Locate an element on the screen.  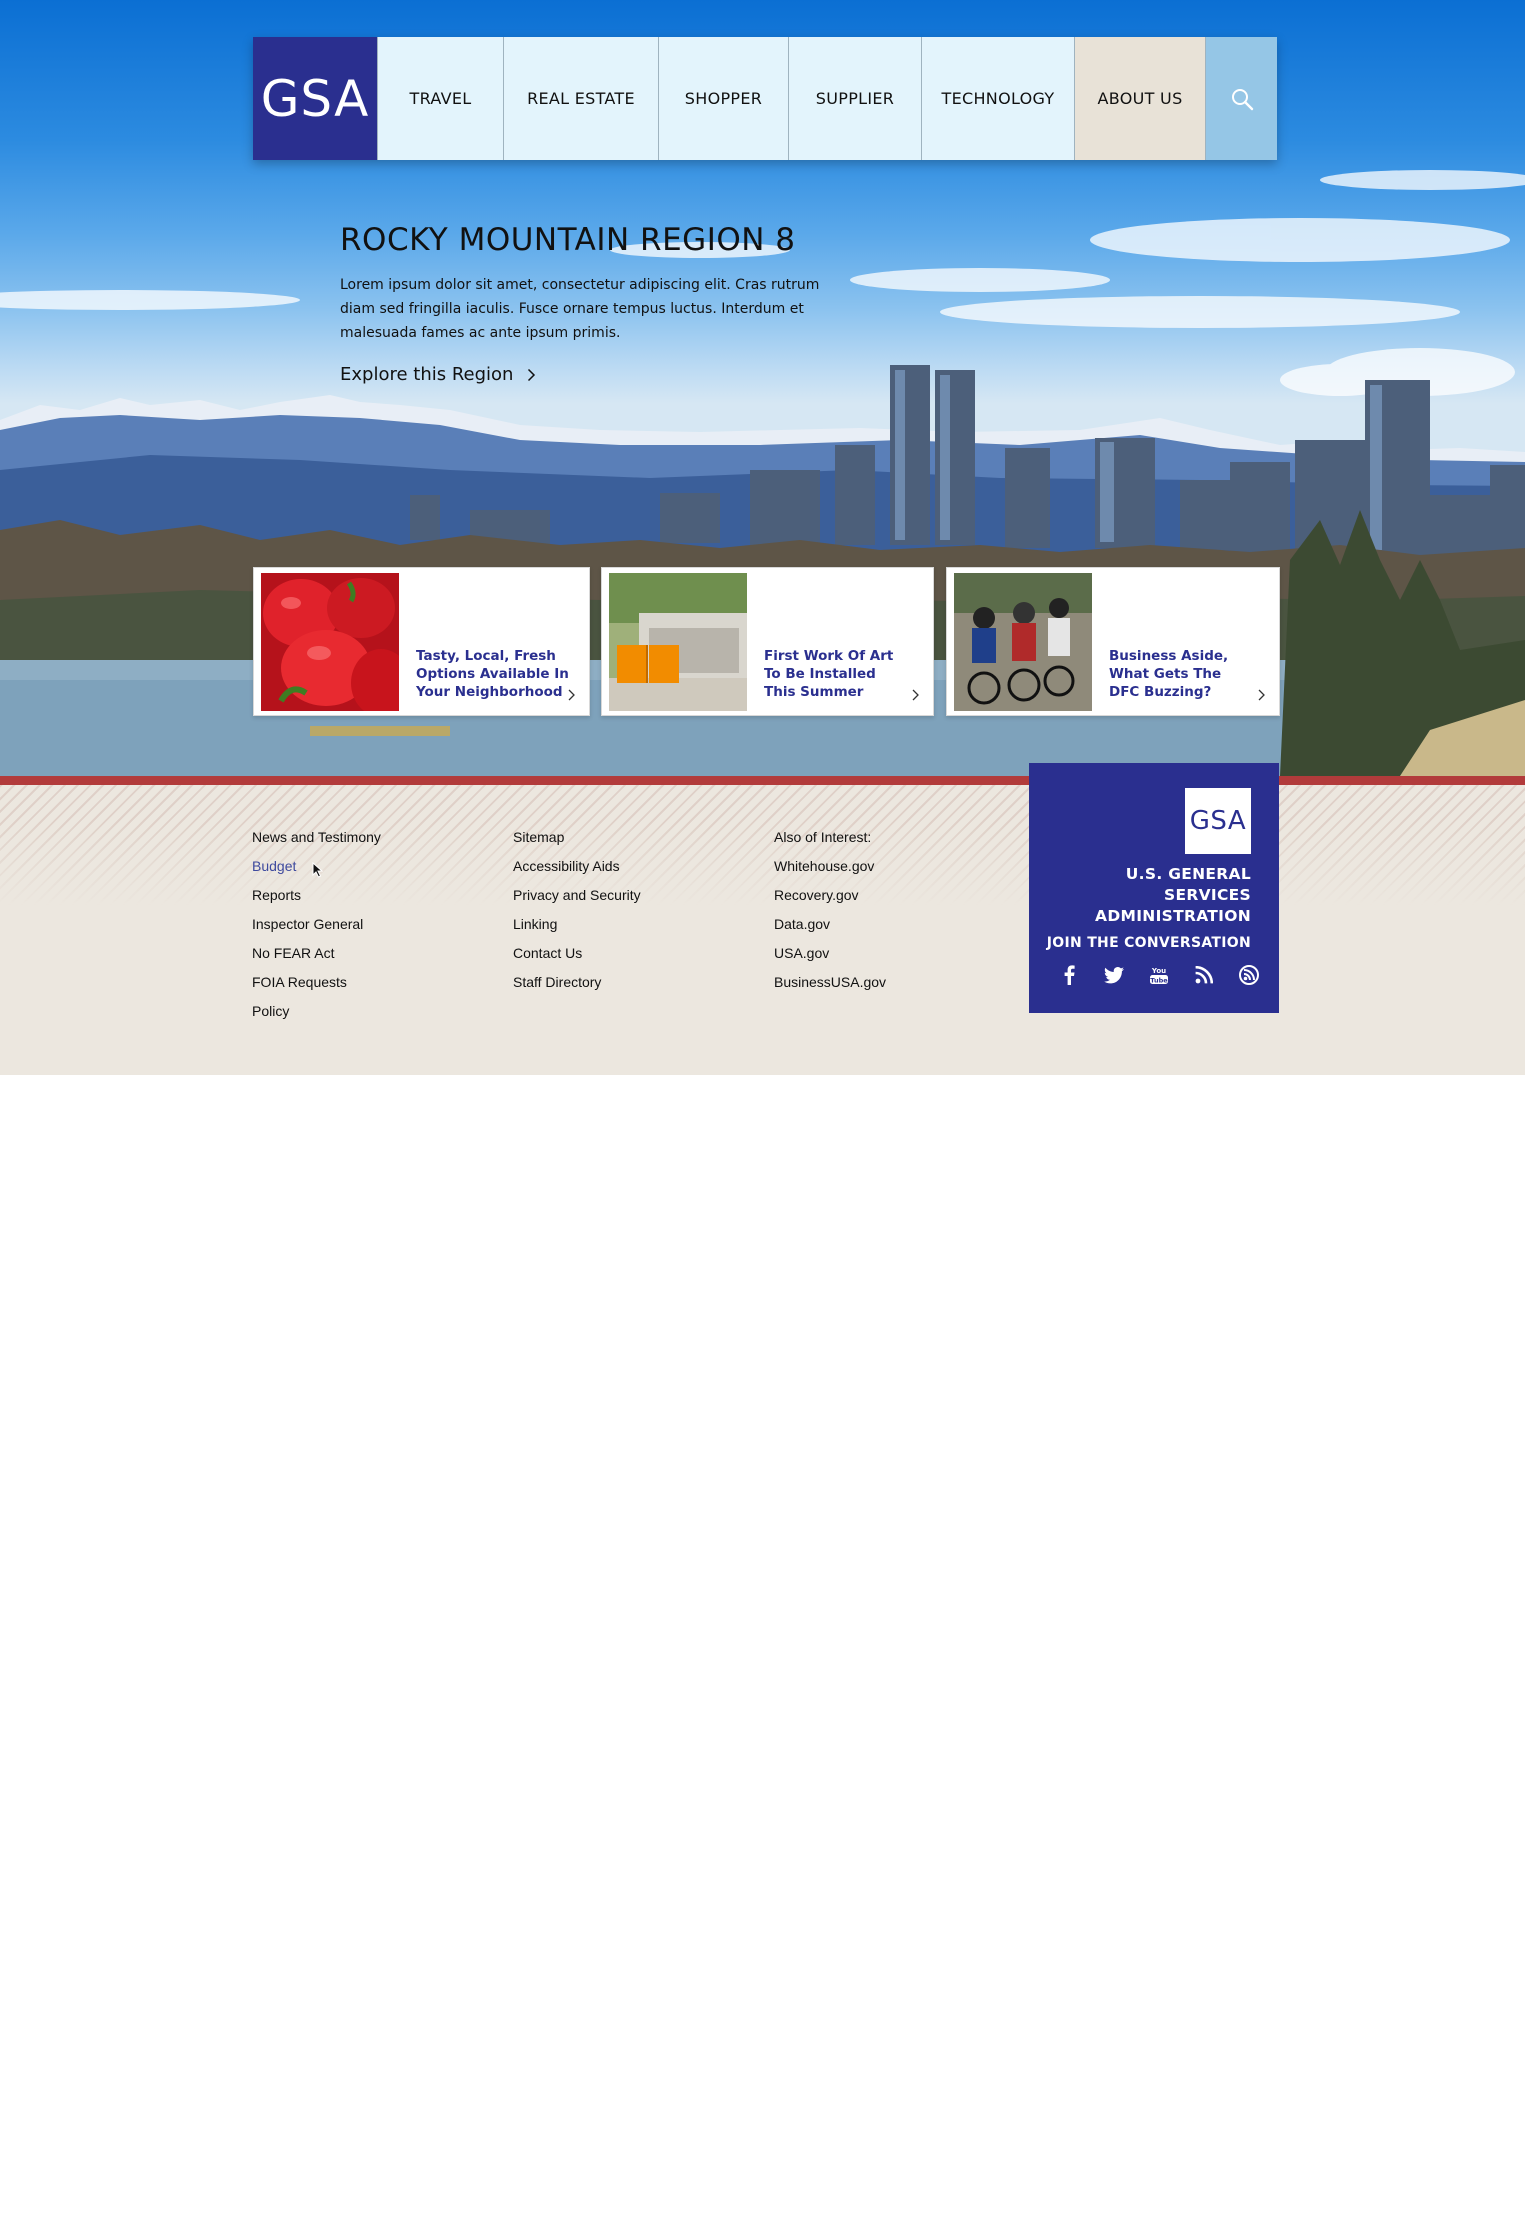
footer-link-policy: Policy is located at coordinates (316, 1017).